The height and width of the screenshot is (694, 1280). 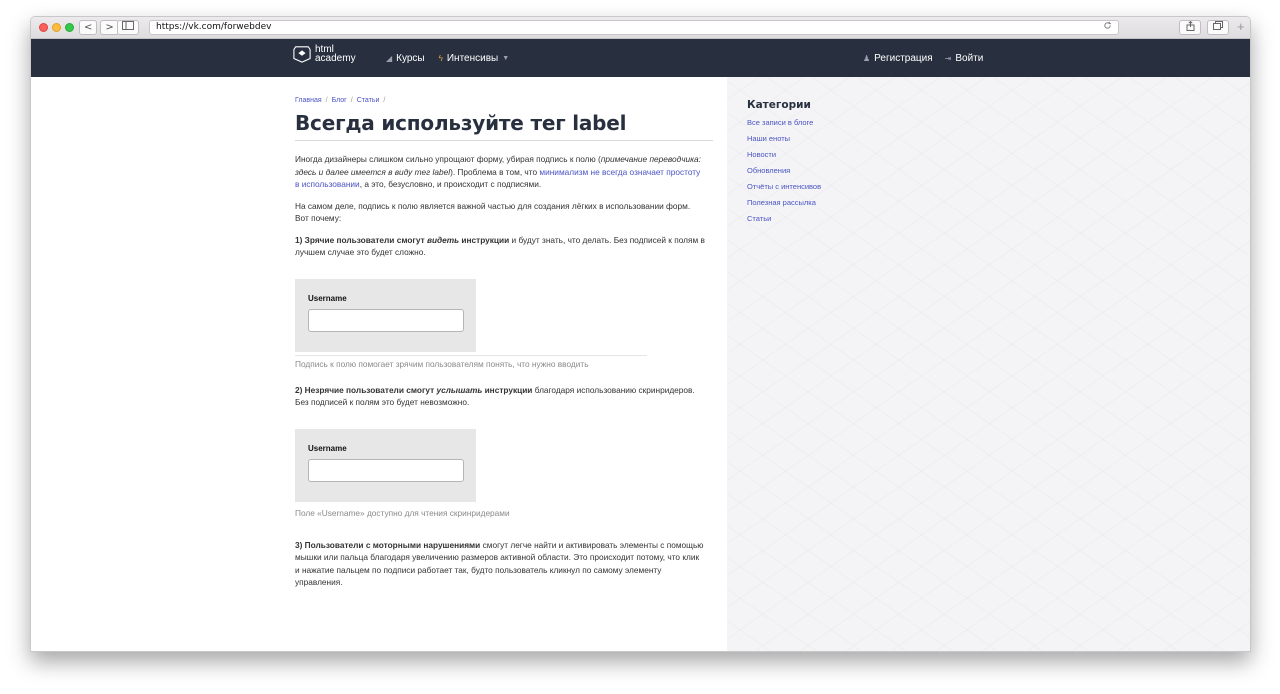 I want to click on nav-courses: ◢ Курсы, so click(x=405, y=58).